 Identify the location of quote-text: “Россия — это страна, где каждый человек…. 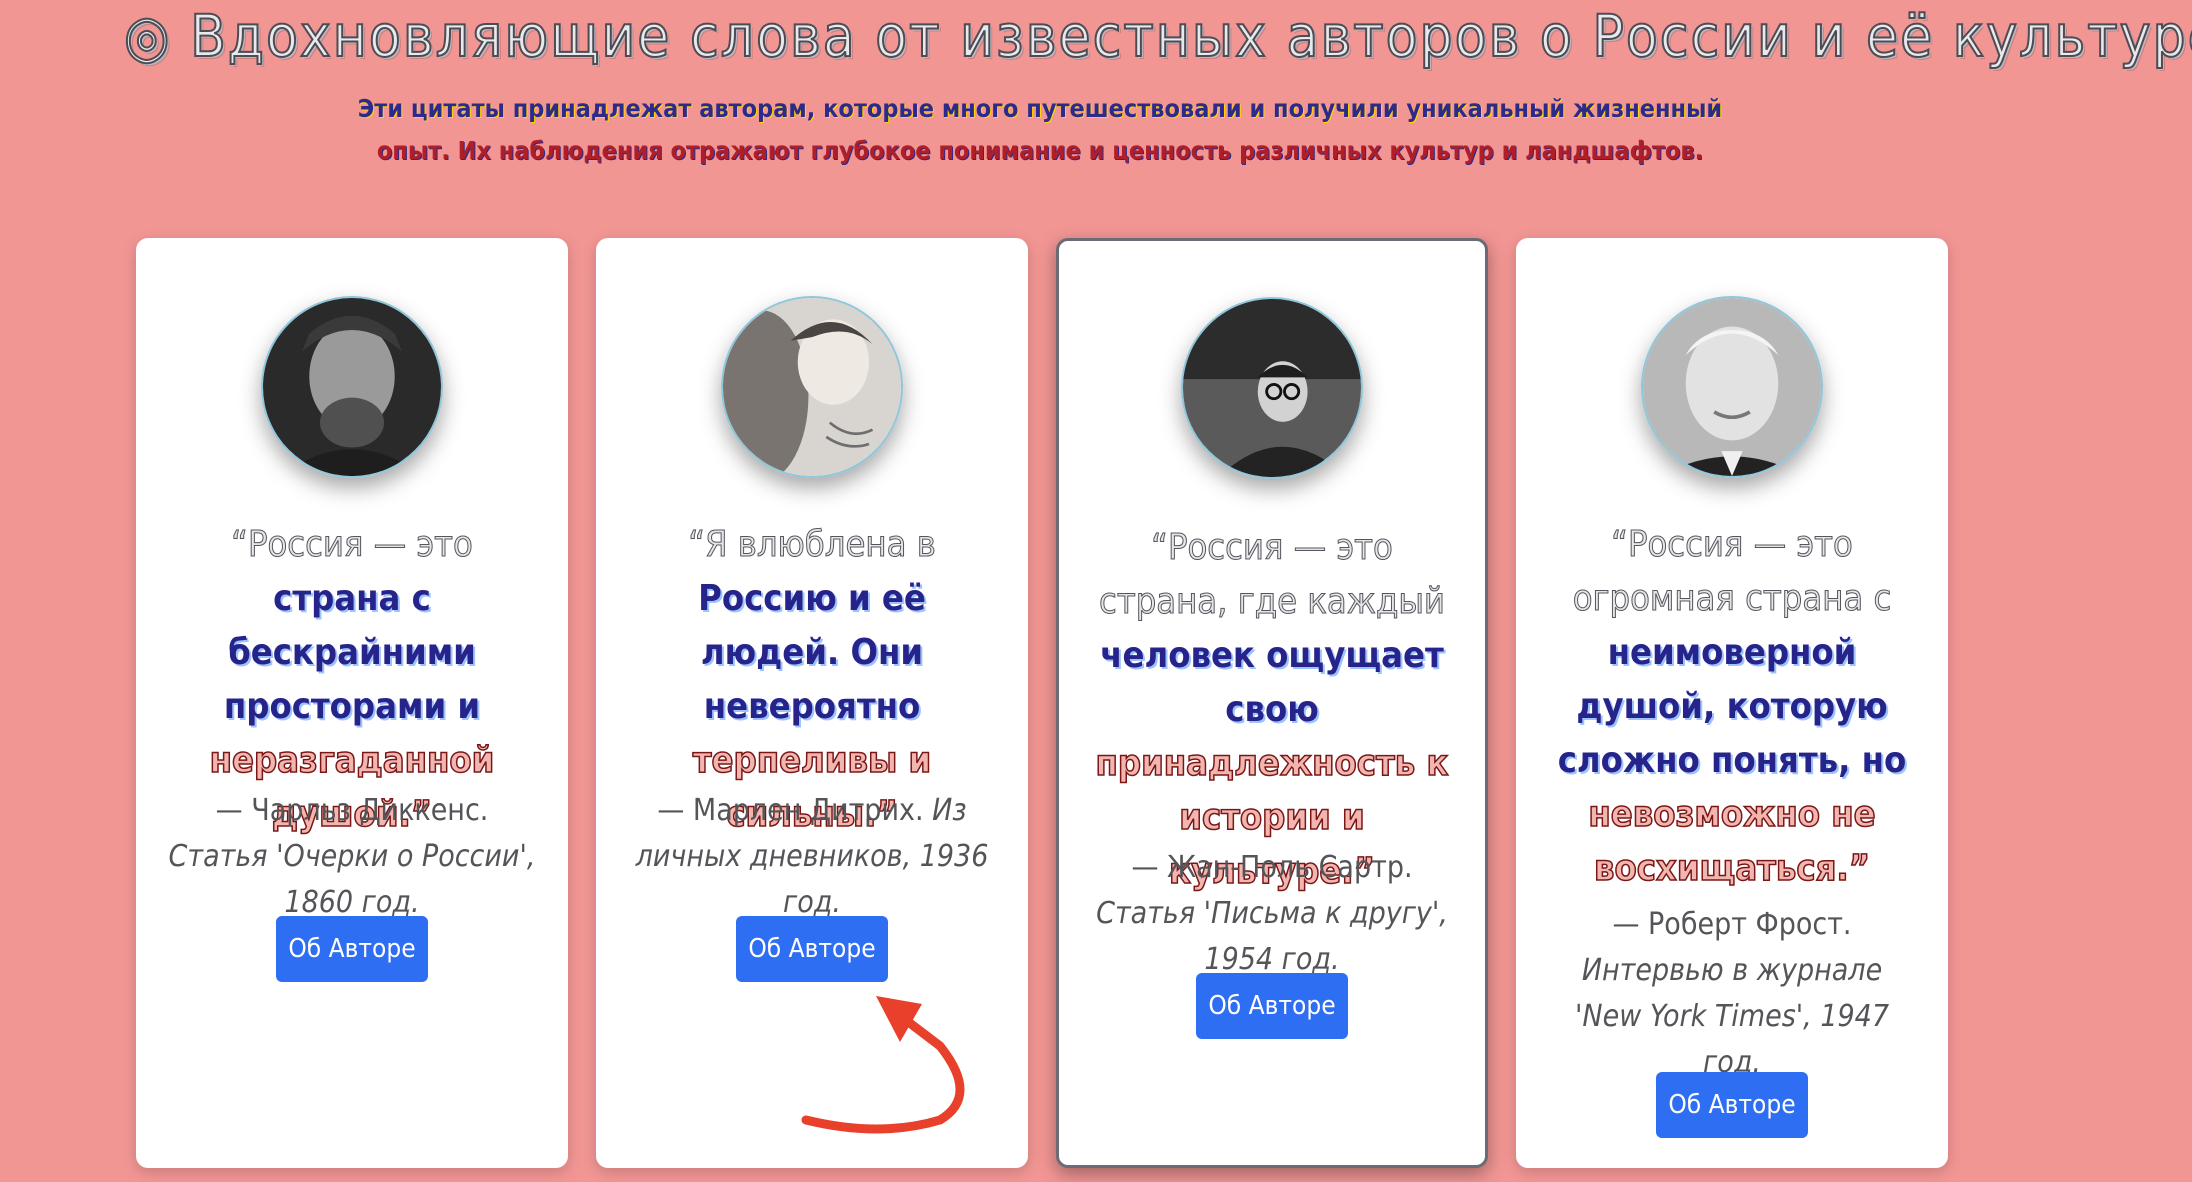
(1272, 710).